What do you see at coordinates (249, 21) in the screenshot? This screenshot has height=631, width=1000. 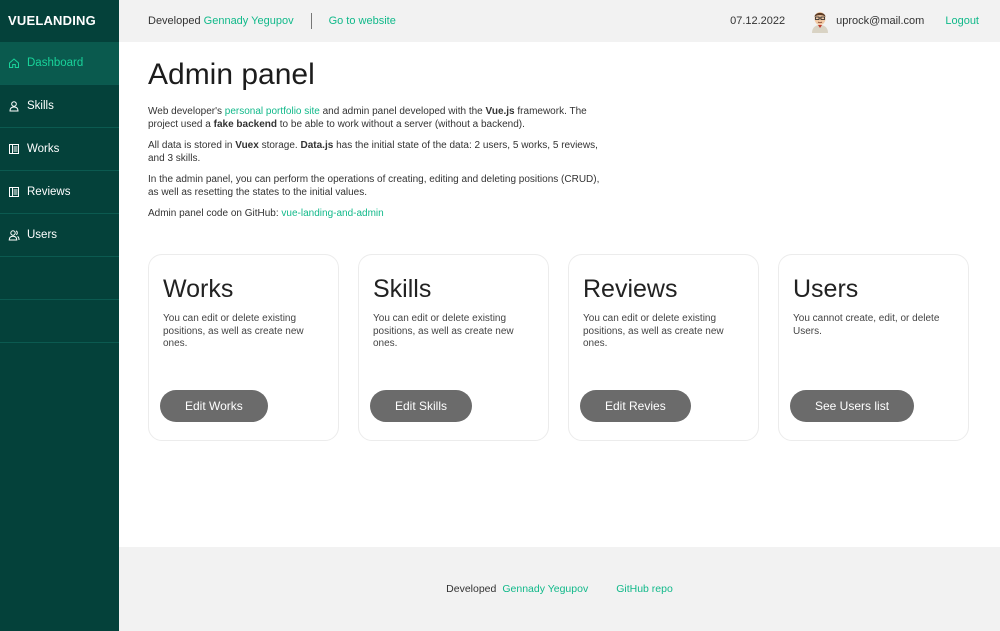 I see `developer-link: Gennady Yegupov` at bounding box center [249, 21].